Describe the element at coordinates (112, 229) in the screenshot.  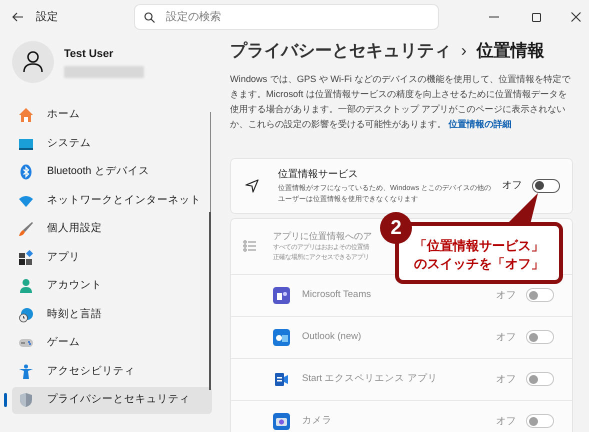
I see `nav-item: 個人用設定` at that location.